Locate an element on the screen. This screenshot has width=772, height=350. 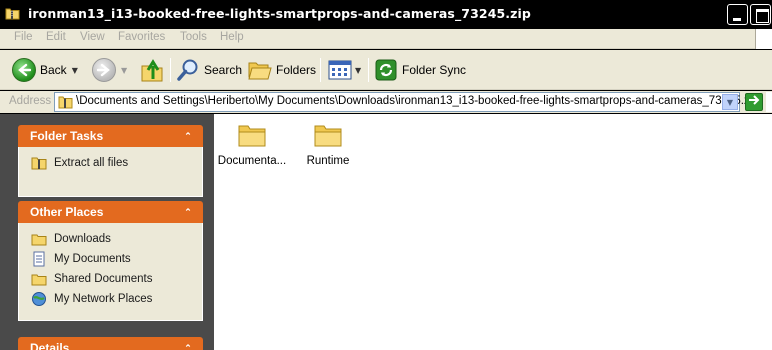
go-button is located at coordinates (754, 102).